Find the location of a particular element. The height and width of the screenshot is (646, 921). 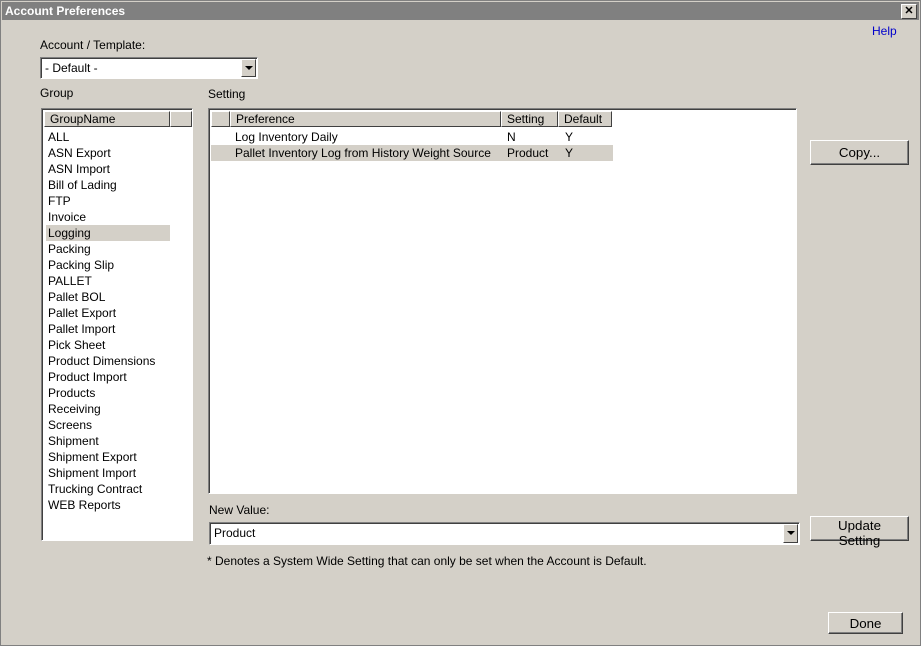

done-button: Done is located at coordinates (865, 623).